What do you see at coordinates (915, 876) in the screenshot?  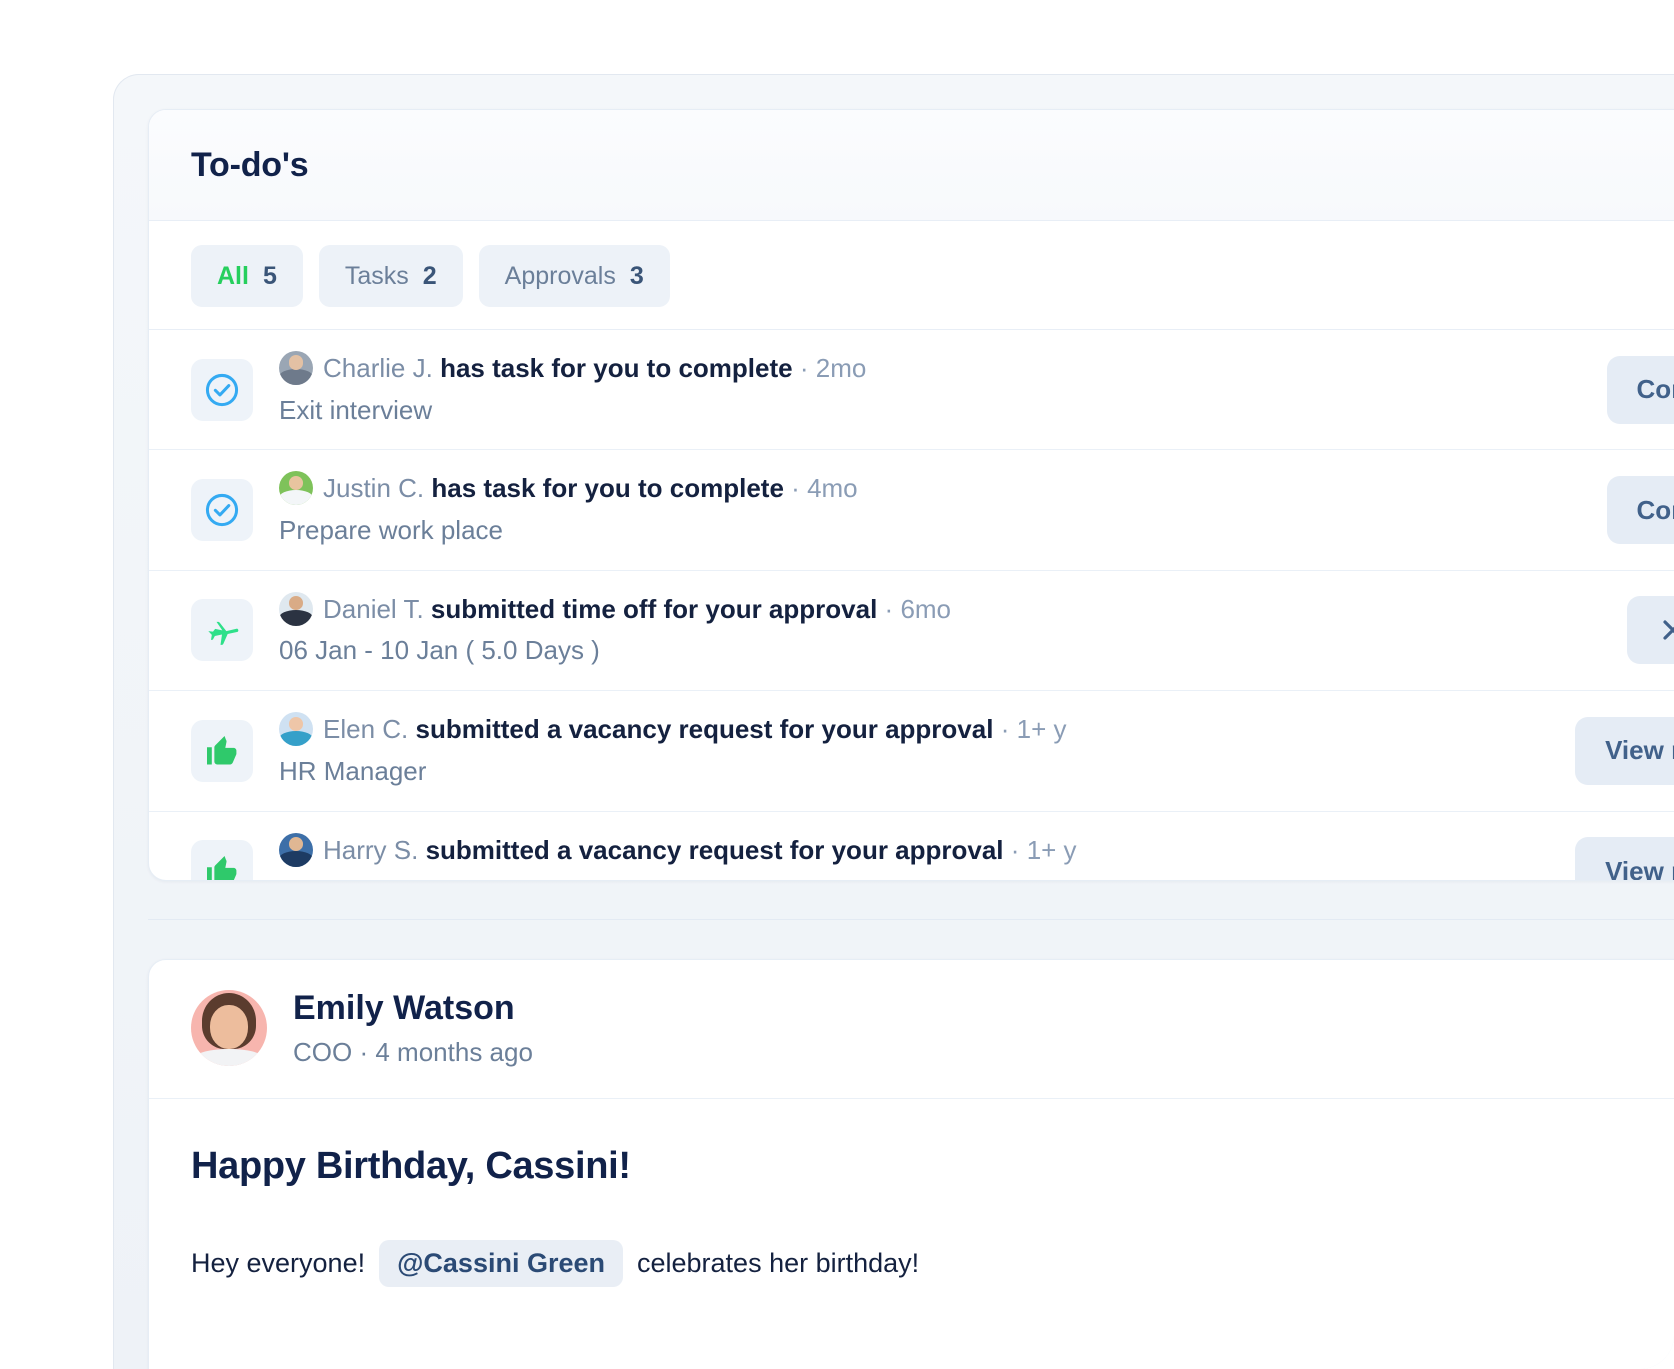 I see `todo-item-detail: Senior Software Developer` at bounding box center [915, 876].